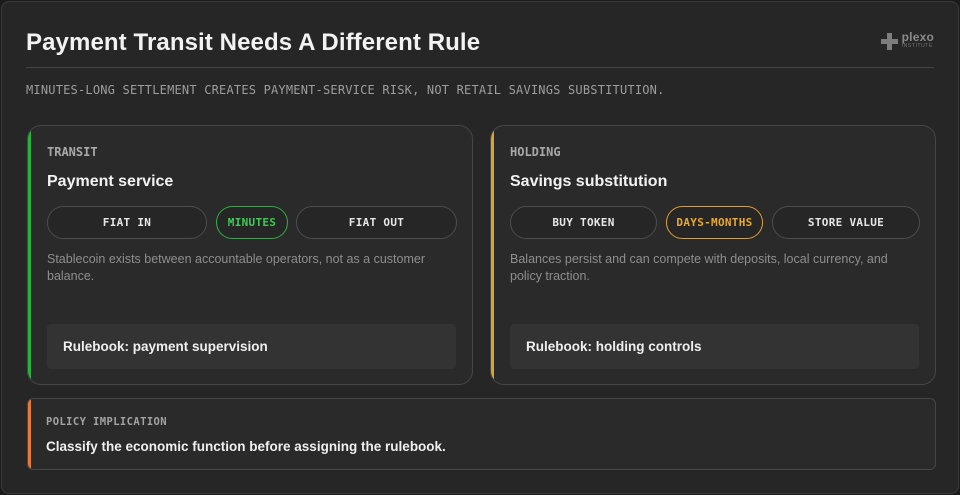  Describe the element at coordinates (376, 222) in the screenshot. I see `transit-step-fiat-out: FIAT OUT` at that location.